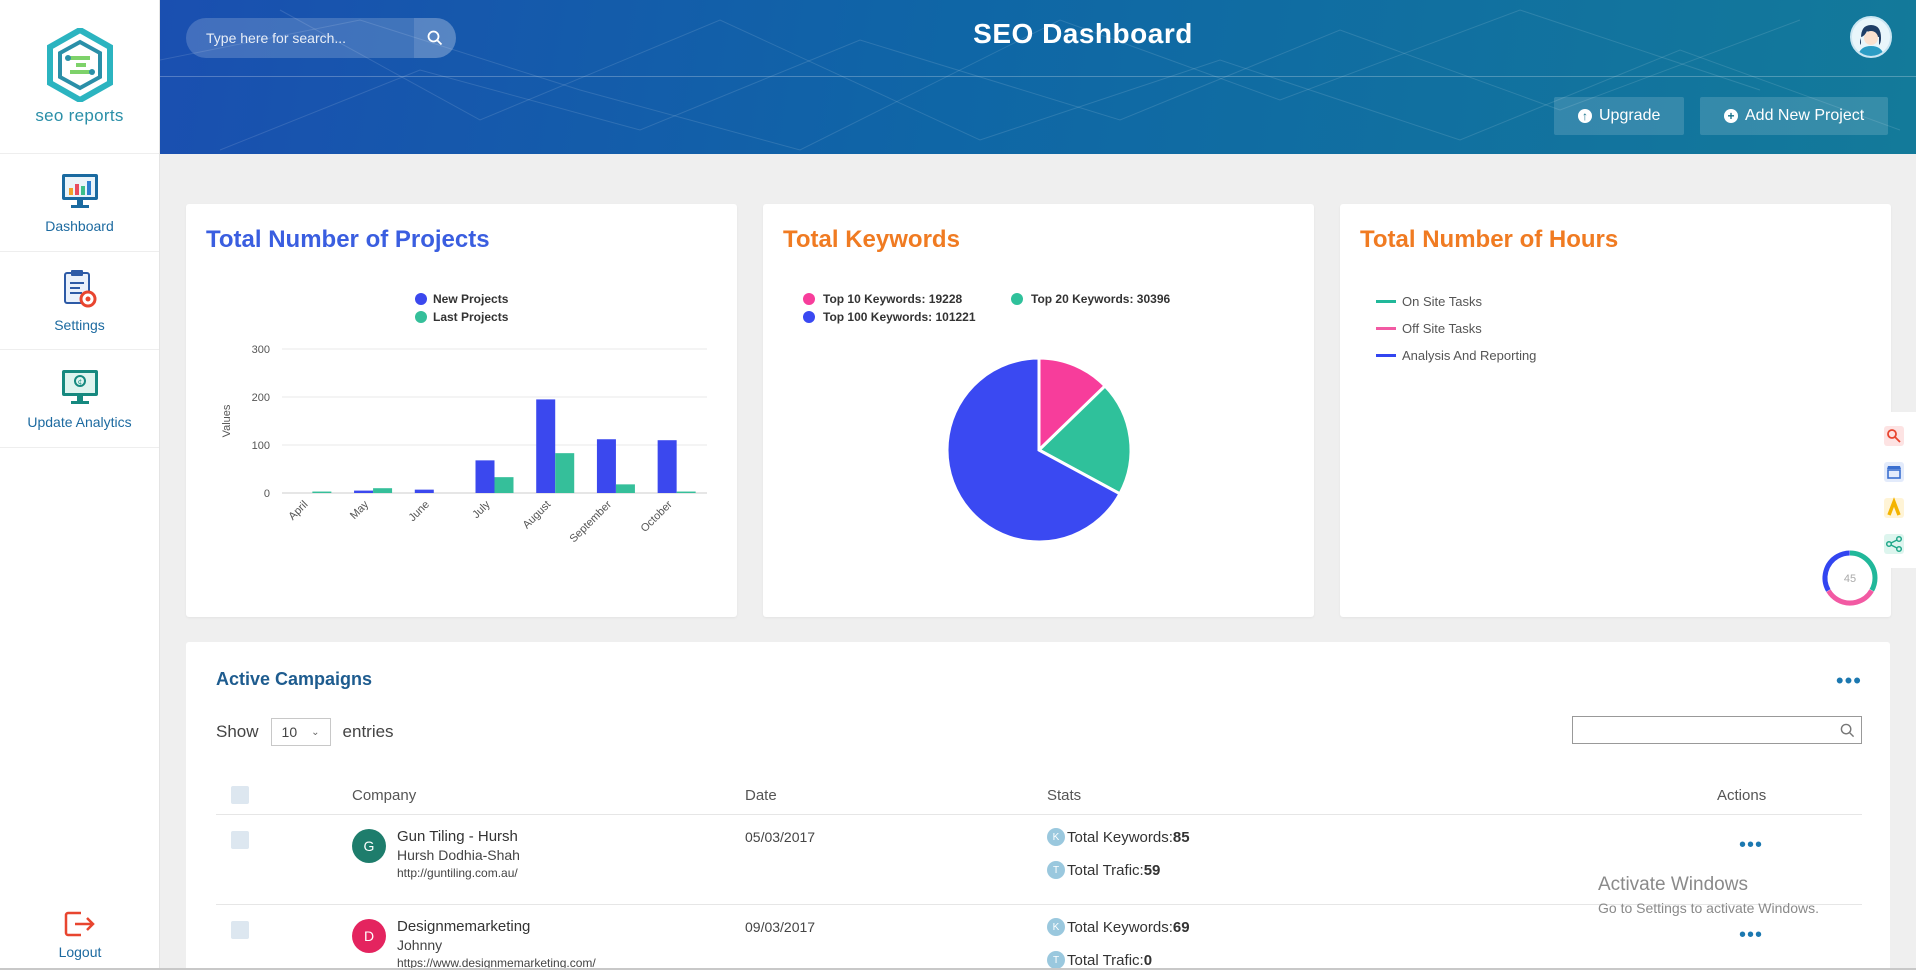  What do you see at coordinates (79, 421) in the screenshot?
I see `sidebar-item-label: Update Analytics` at bounding box center [79, 421].